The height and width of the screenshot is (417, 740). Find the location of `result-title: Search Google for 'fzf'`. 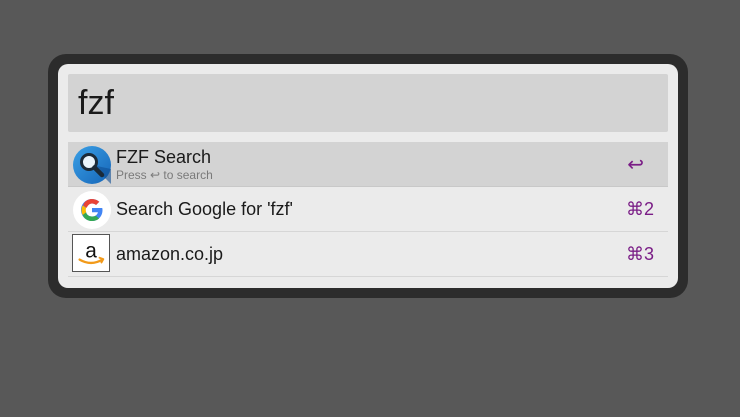

result-title: Search Google for 'fzf' is located at coordinates (204, 209).